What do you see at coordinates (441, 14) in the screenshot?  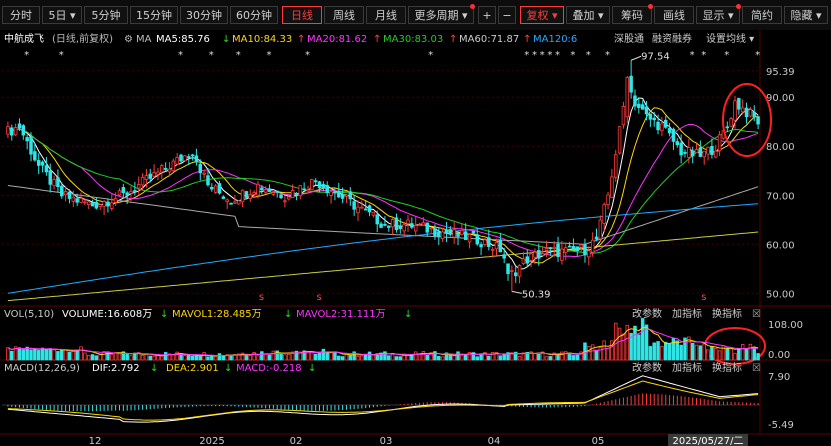 I see `toolbar-item-9: 更多周期 ▾` at bounding box center [441, 14].